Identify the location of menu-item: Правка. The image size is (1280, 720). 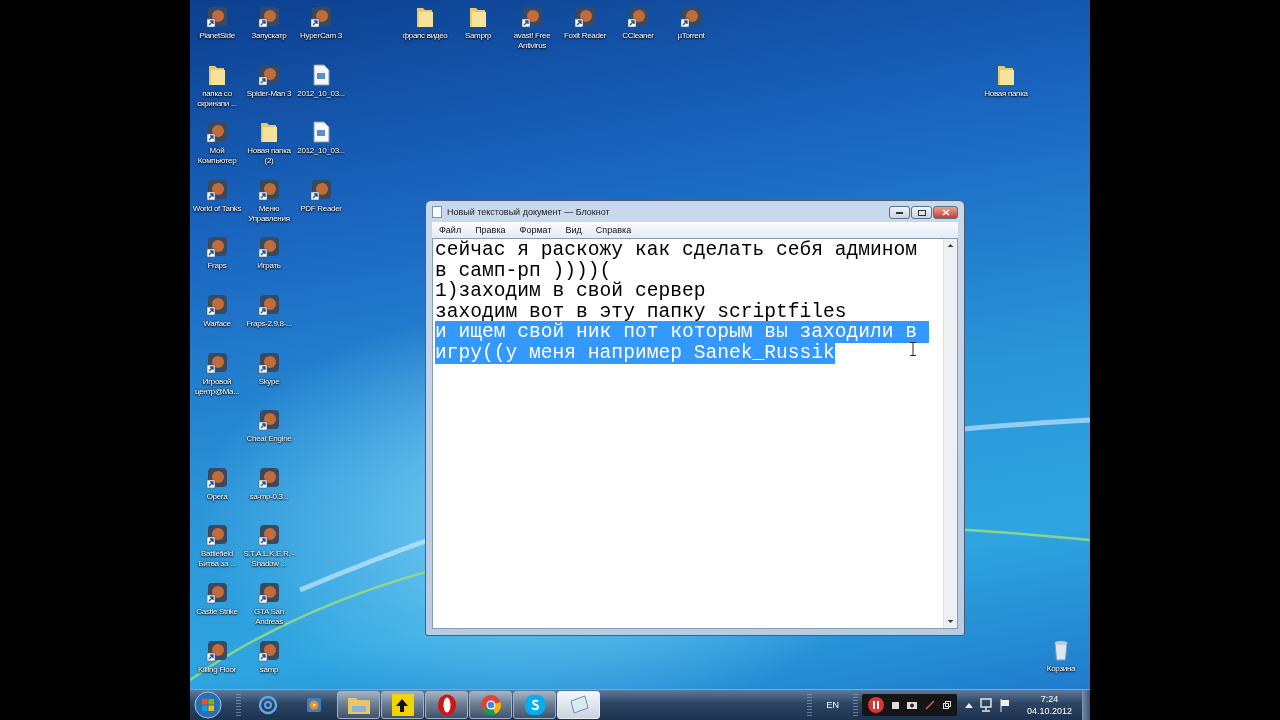
(490, 230).